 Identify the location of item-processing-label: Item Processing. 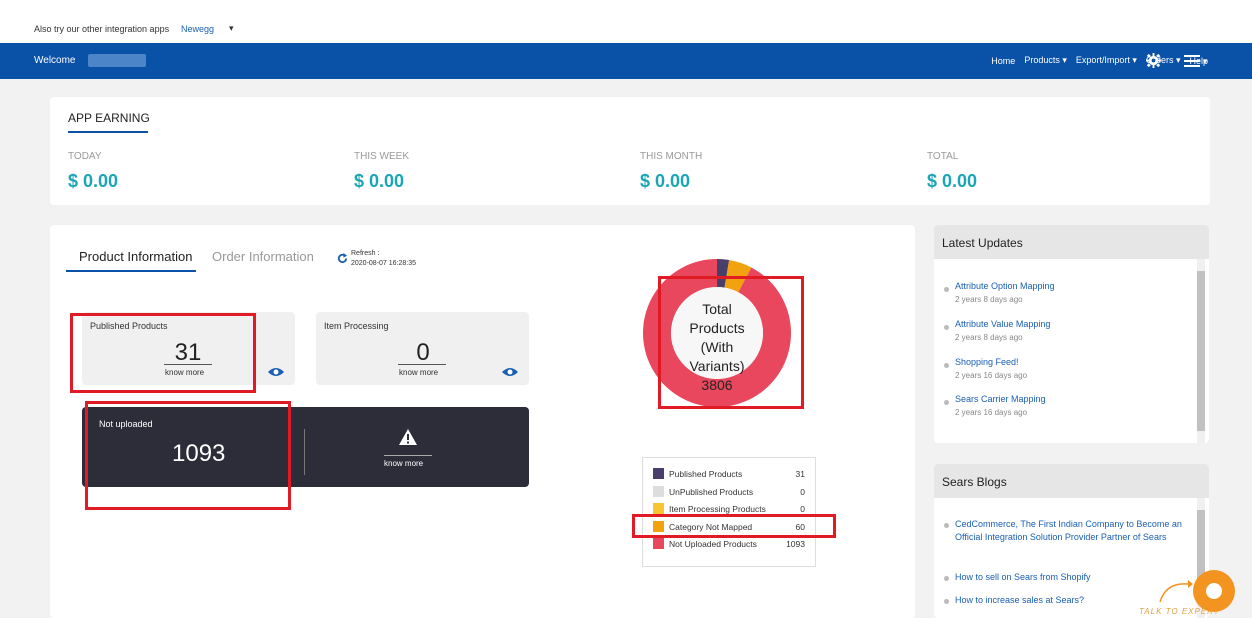
(356, 326).